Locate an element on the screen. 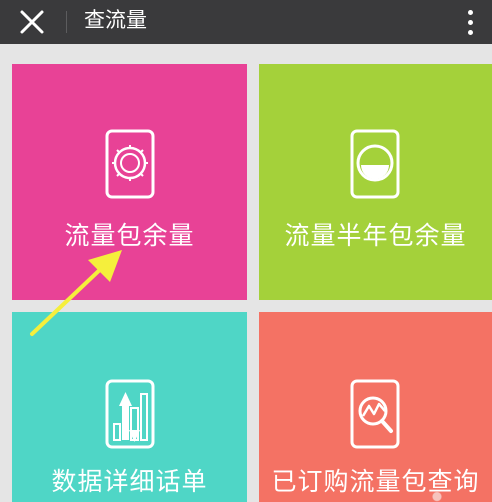 The width and height of the screenshot is (492, 502). page-title: 查流量 is located at coordinates (115, 20).